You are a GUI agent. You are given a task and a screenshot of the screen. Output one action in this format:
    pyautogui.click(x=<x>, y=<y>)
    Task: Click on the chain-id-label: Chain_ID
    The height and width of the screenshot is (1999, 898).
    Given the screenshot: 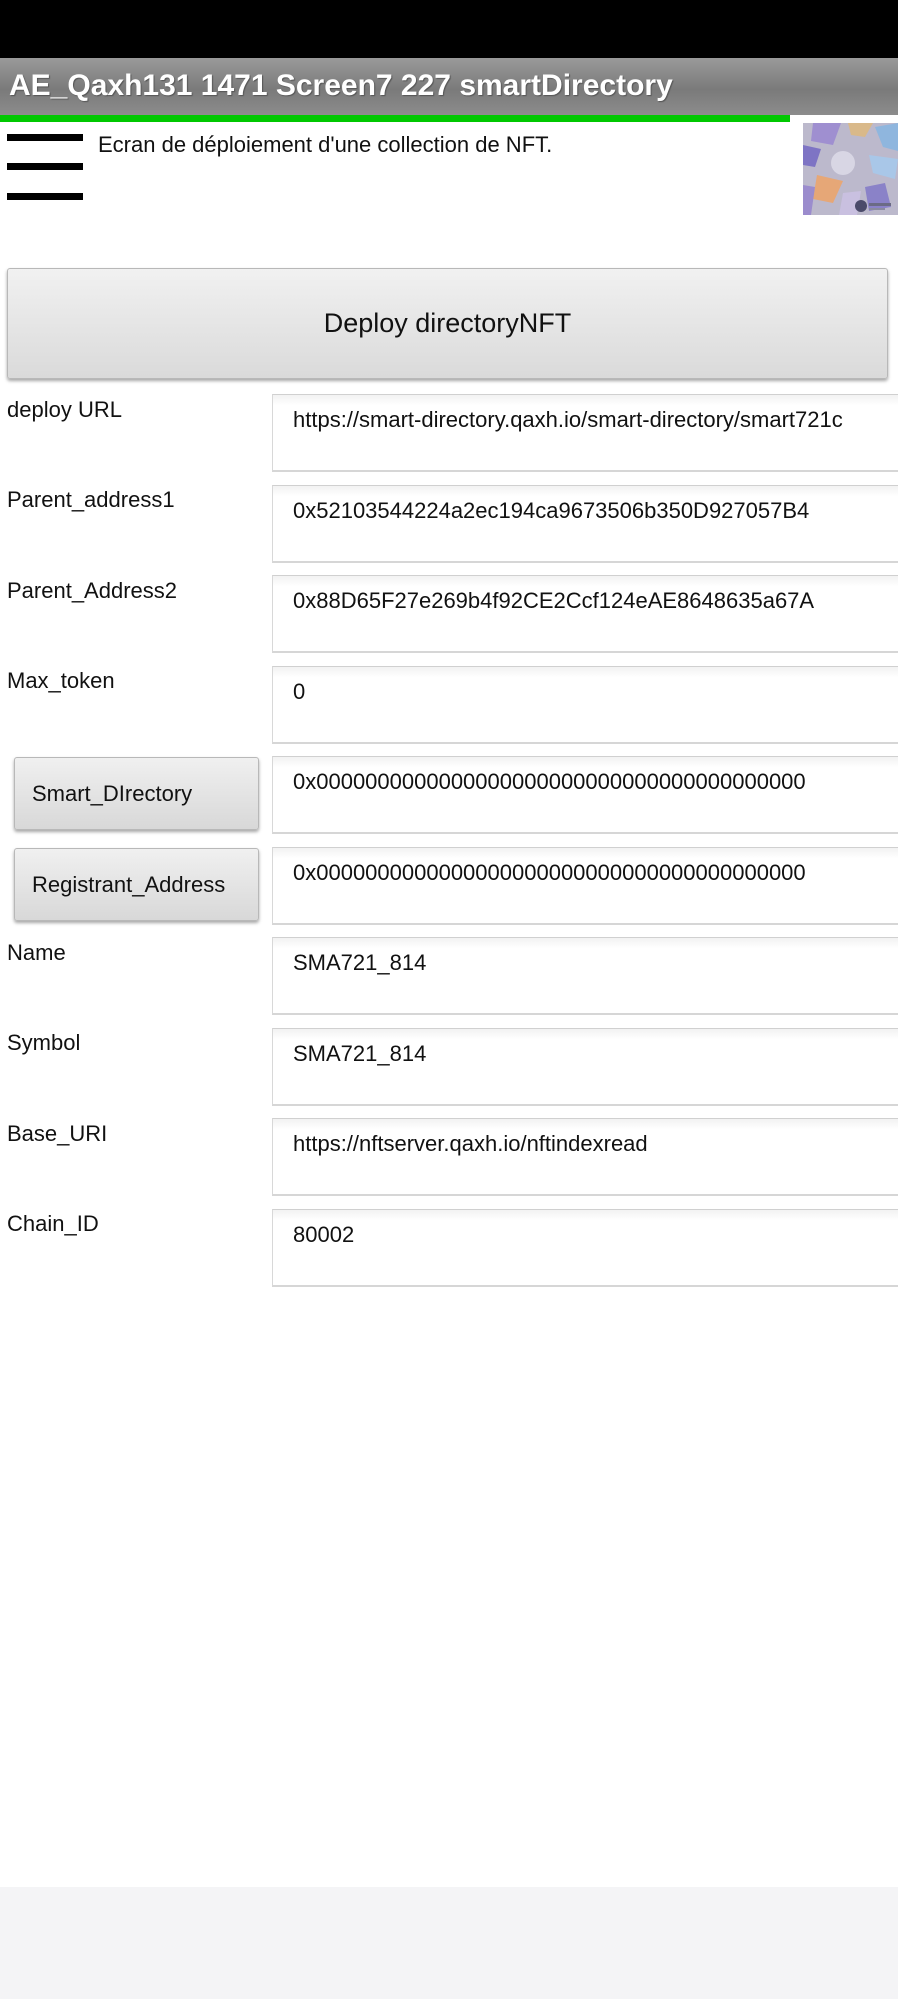 What is the action you would take?
    pyautogui.click(x=53, y=1223)
    